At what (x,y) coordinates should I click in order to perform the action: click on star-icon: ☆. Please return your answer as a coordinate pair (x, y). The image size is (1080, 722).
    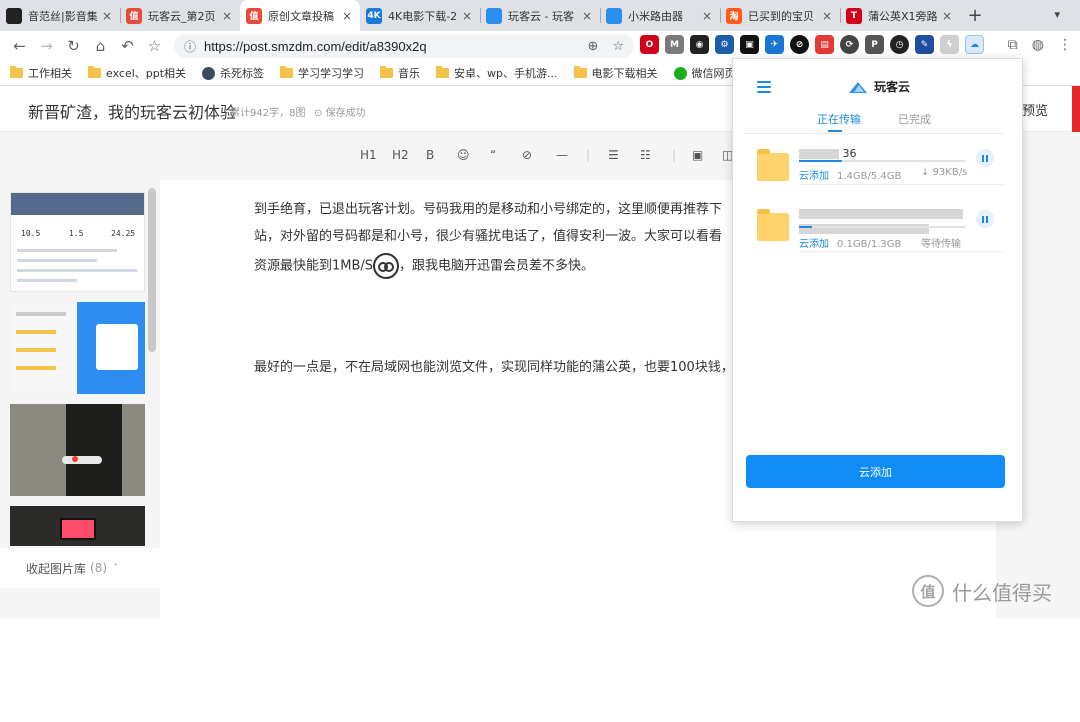
    Looking at the image, I should click on (154, 46).